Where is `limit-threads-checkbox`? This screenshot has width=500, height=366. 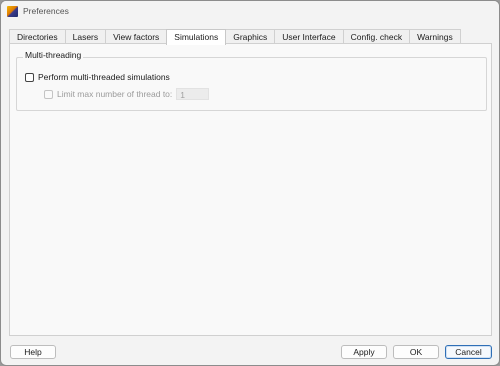
limit-threads-checkbox is located at coordinates (48, 94).